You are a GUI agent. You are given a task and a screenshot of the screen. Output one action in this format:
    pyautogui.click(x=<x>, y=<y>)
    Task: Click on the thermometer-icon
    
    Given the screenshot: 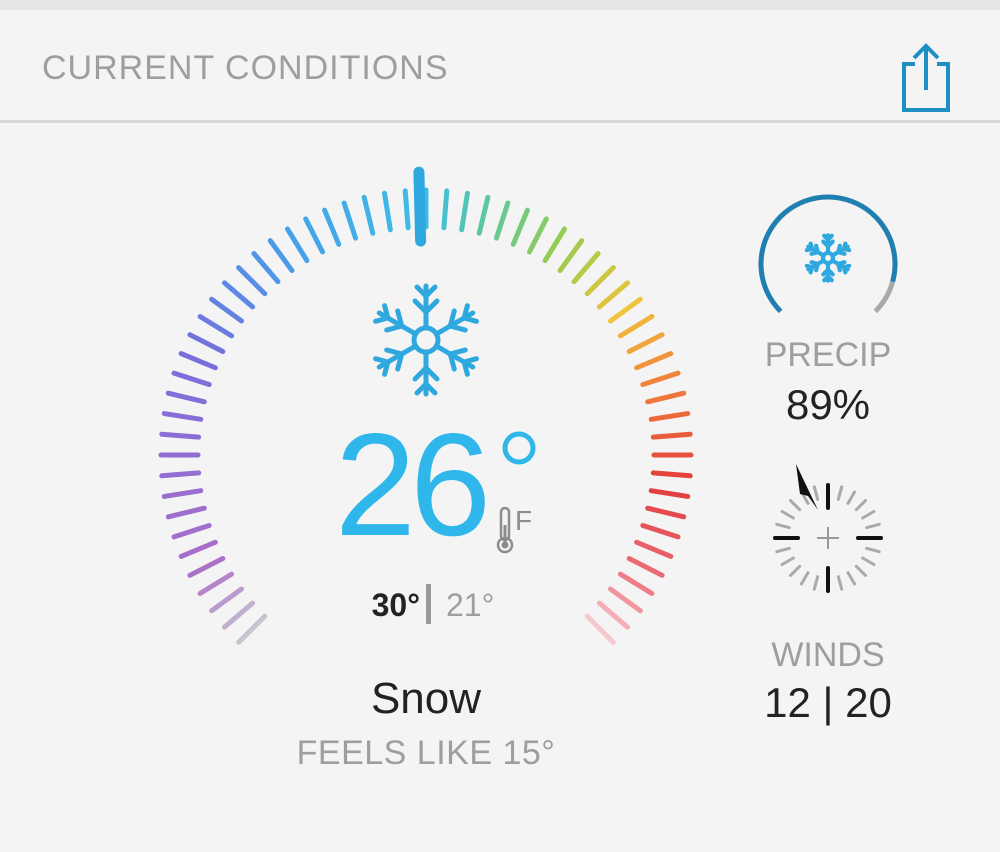 What is the action you would take?
    pyautogui.click(x=505, y=530)
    